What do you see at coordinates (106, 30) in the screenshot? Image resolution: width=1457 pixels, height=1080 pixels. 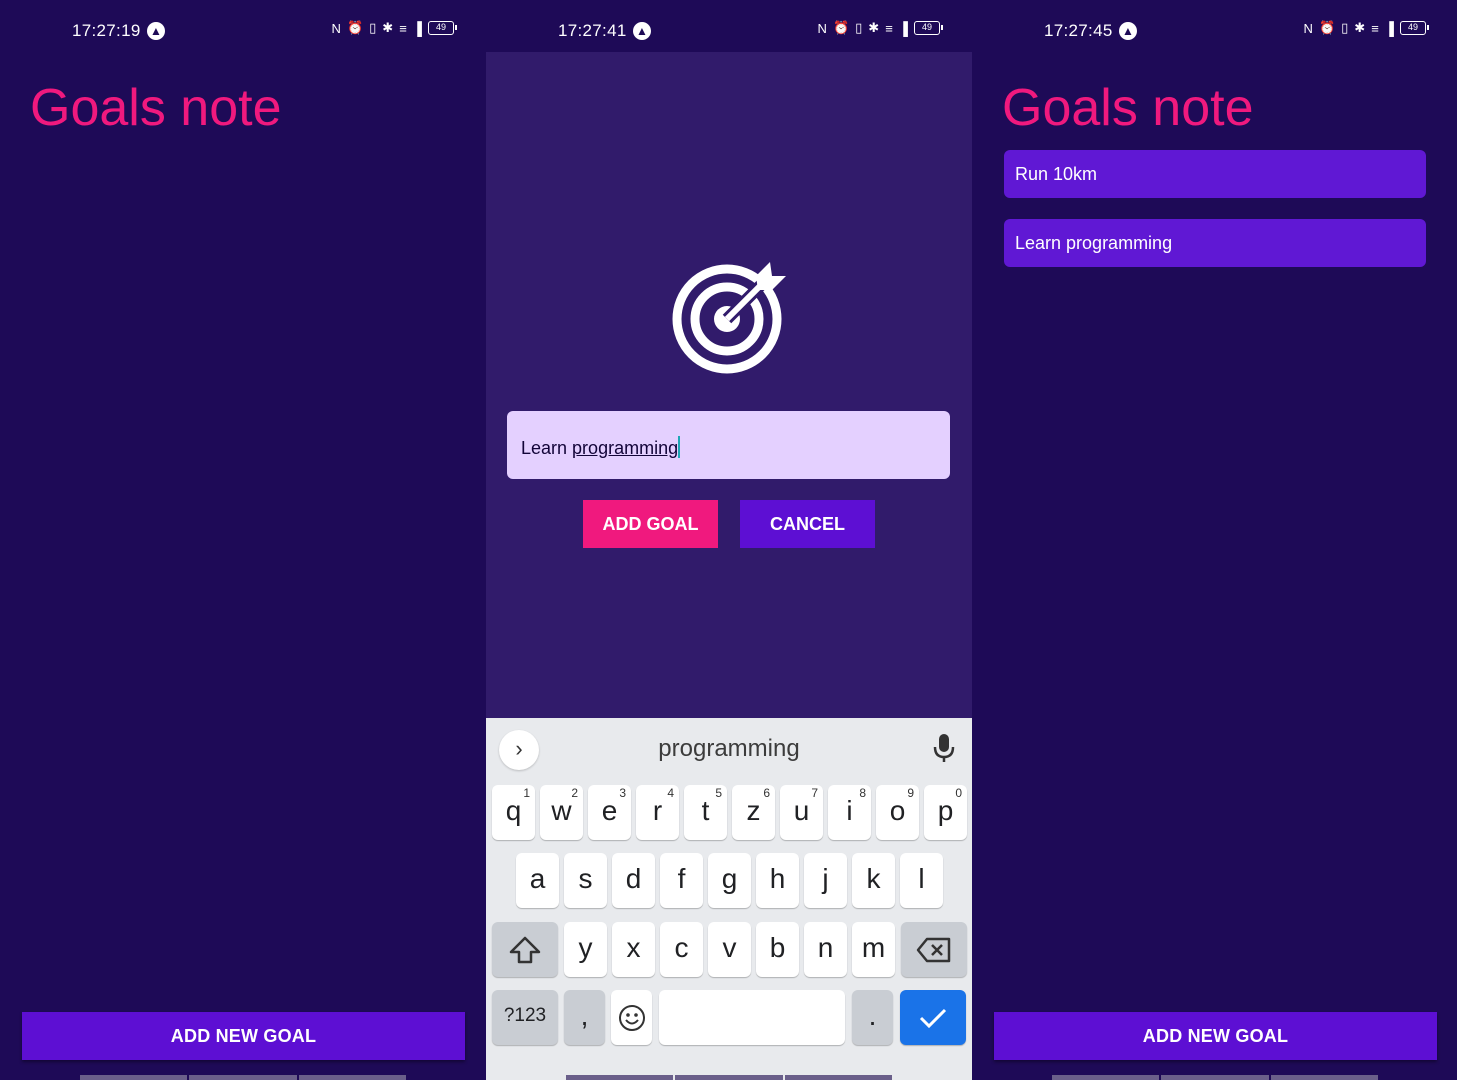 I see `status-time: 17:27:19` at bounding box center [106, 30].